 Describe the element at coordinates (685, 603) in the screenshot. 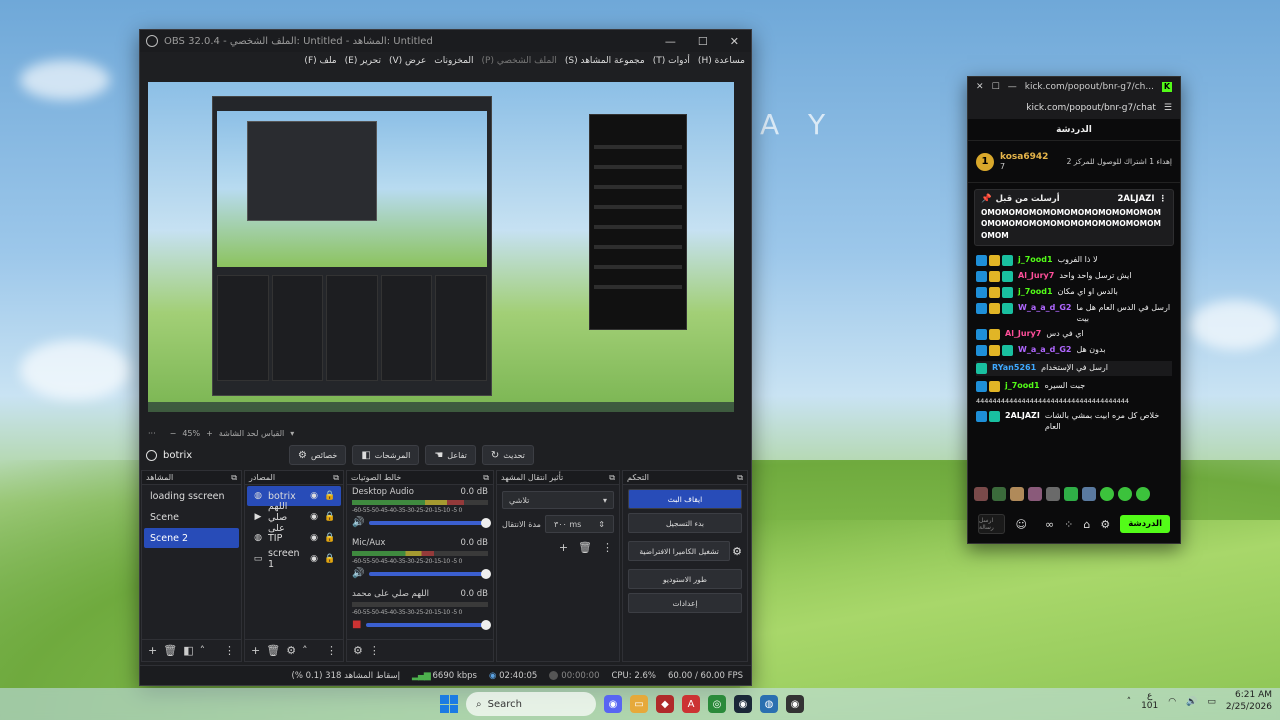

I see `settings-button: إعدادات` at that location.